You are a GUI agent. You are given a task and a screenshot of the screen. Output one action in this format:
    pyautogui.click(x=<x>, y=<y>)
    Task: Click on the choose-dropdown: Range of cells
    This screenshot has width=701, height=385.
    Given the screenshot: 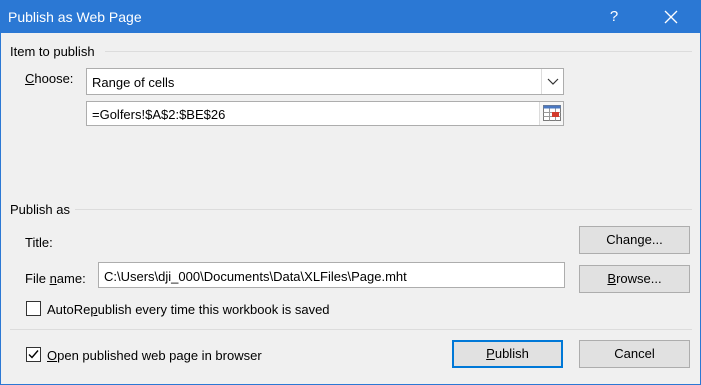 What is the action you would take?
    pyautogui.click(x=325, y=81)
    